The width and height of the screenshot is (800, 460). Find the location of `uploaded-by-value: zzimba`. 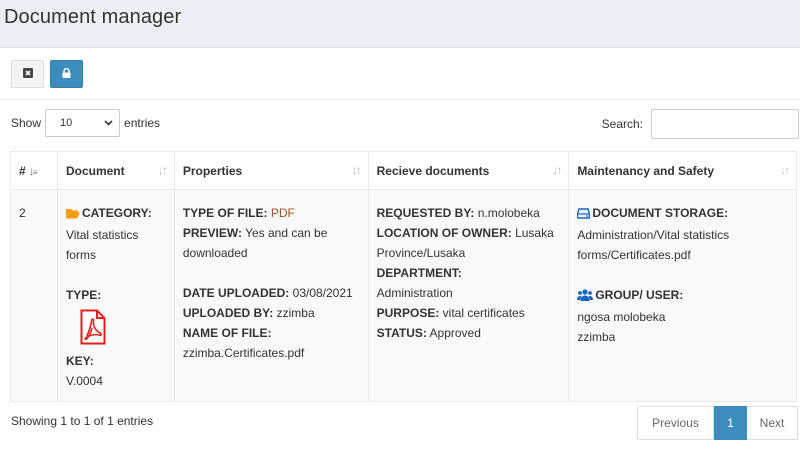

uploaded-by-value: zzimba is located at coordinates (295, 313).